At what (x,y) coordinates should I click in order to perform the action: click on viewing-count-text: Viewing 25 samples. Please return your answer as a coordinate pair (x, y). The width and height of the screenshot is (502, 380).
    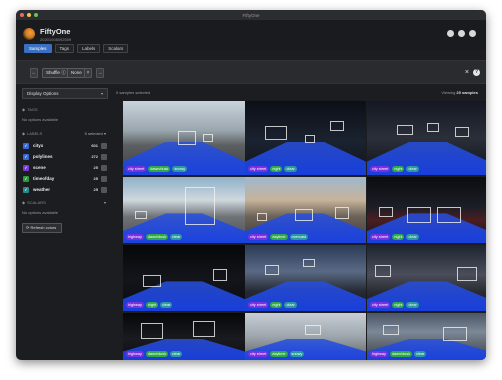
    Looking at the image, I should click on (459, 93).